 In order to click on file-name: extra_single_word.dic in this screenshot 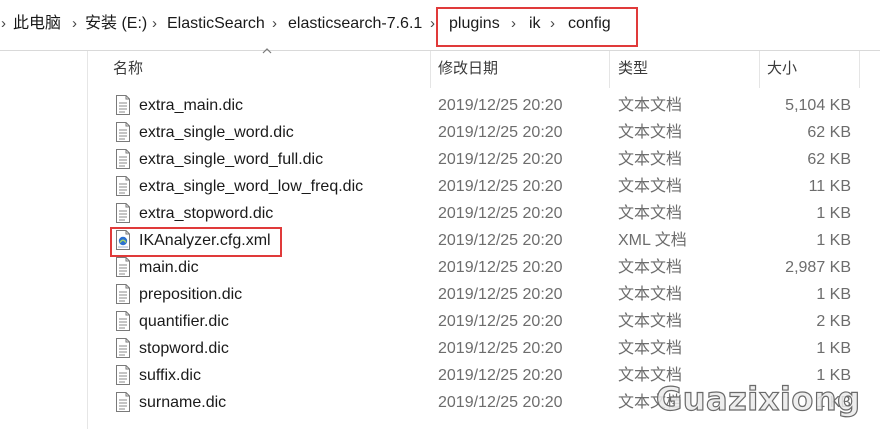, I will do `click(216, 132)`.